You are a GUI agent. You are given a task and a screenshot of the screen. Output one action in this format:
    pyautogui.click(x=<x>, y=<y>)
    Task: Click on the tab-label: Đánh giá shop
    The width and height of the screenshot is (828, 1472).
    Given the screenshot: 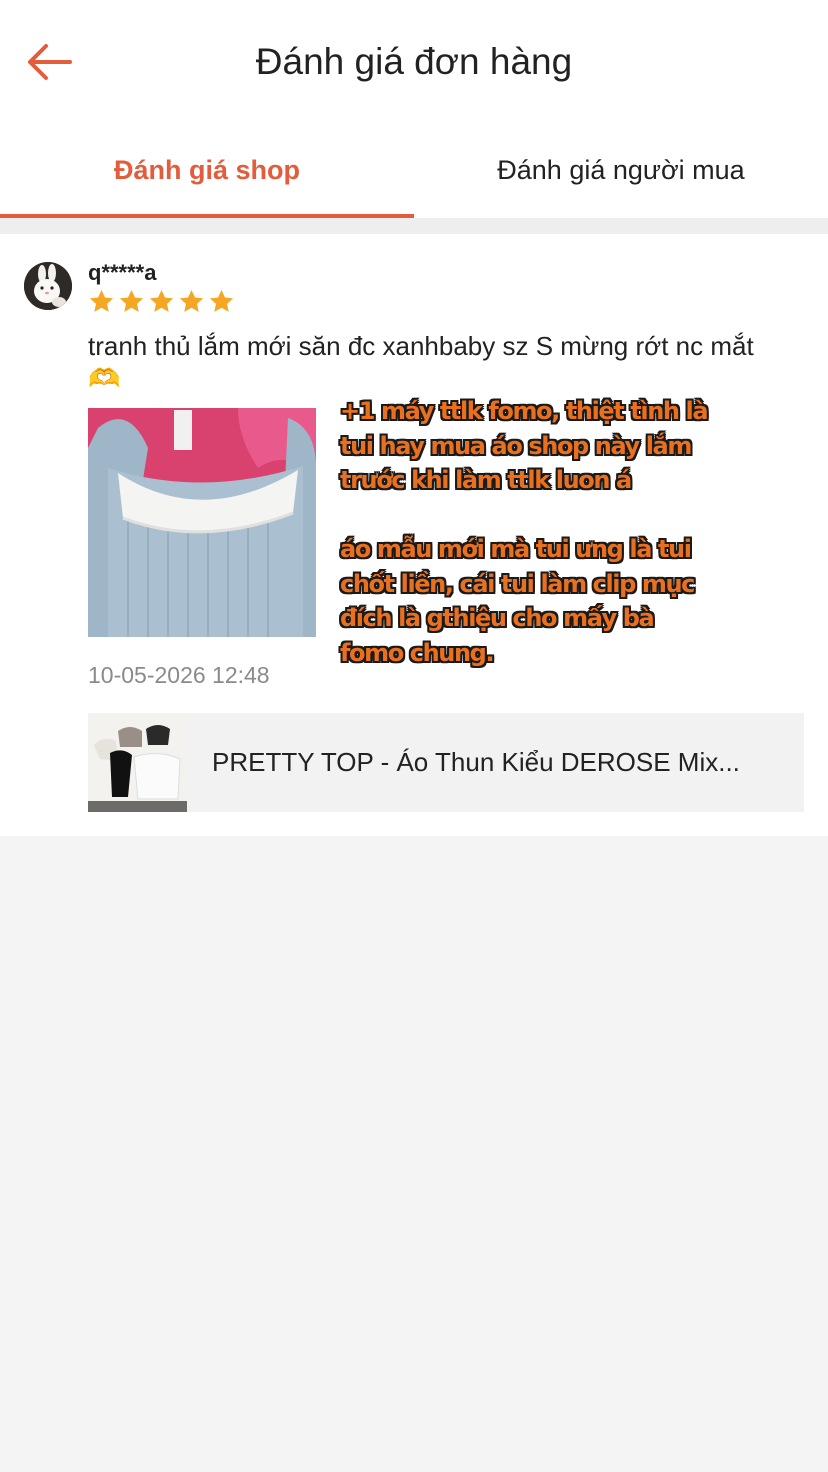 What is the action you would take?
    pyautogui.click(x=206, y=169)
    